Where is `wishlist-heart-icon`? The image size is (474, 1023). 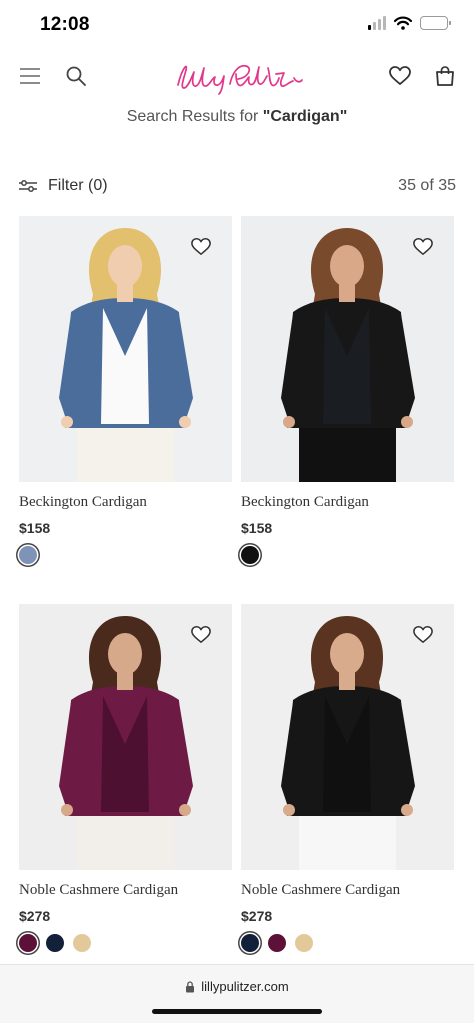
wishlist-heart-icon is located at coordinates (400, 76).